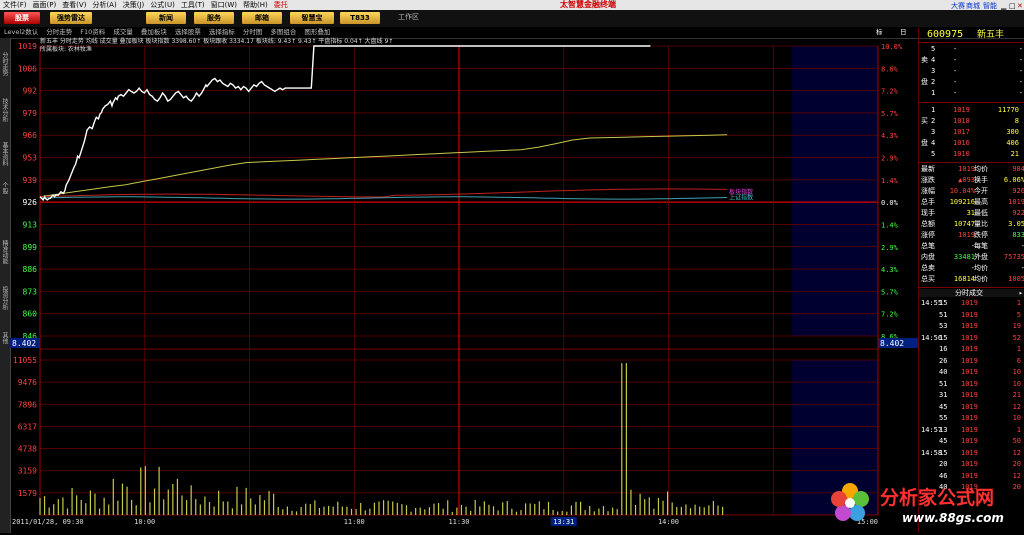  What do you see at coordinates (955, 93) in the screenshot?
I see `bid-price: -` at bounding box center [955, 93].